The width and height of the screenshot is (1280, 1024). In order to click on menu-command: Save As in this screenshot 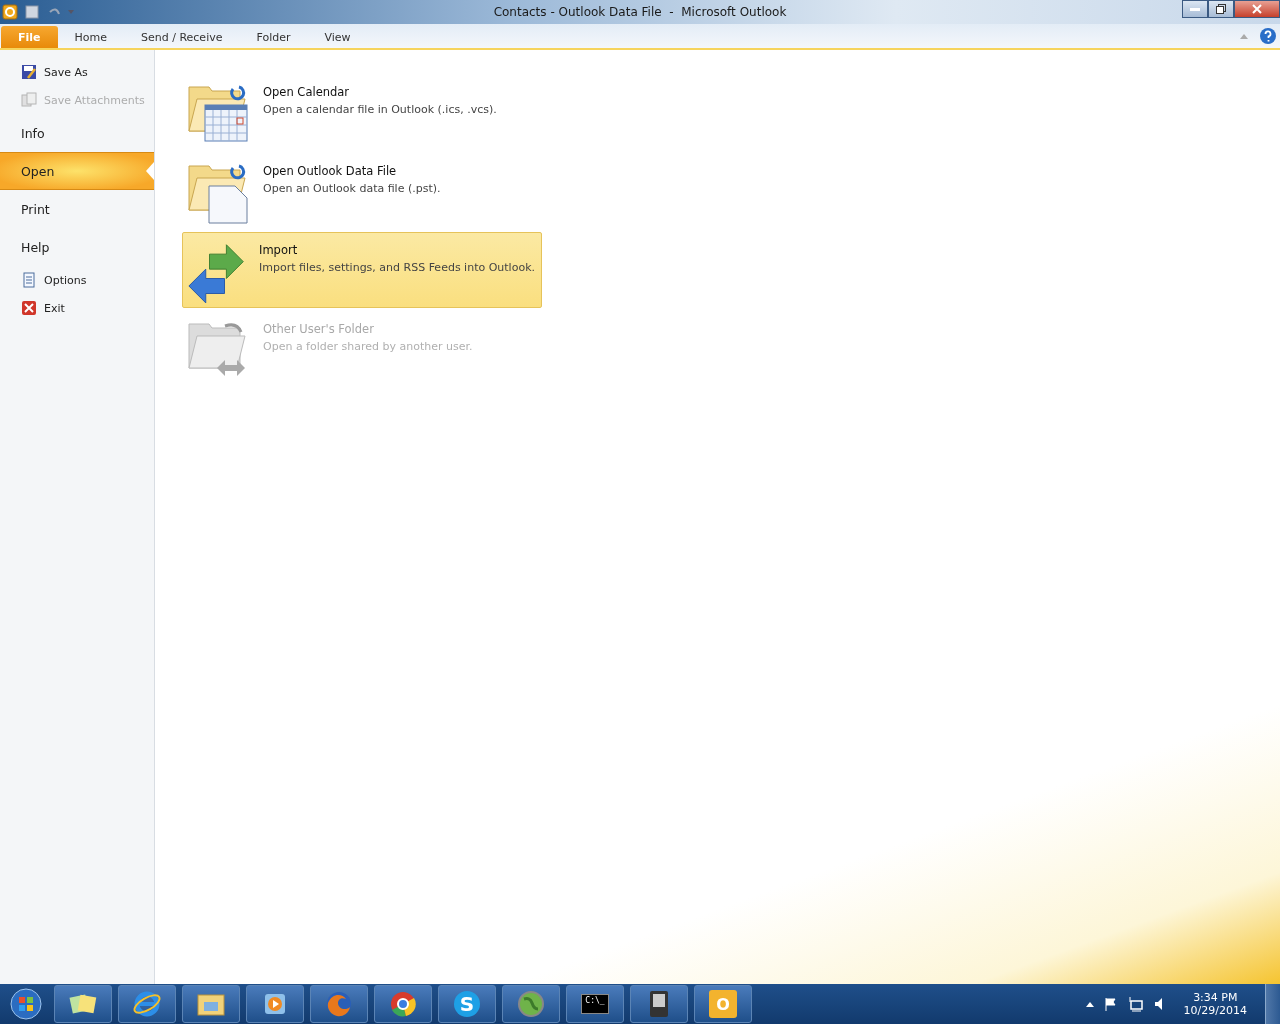, I will do `click(77, 72)`.